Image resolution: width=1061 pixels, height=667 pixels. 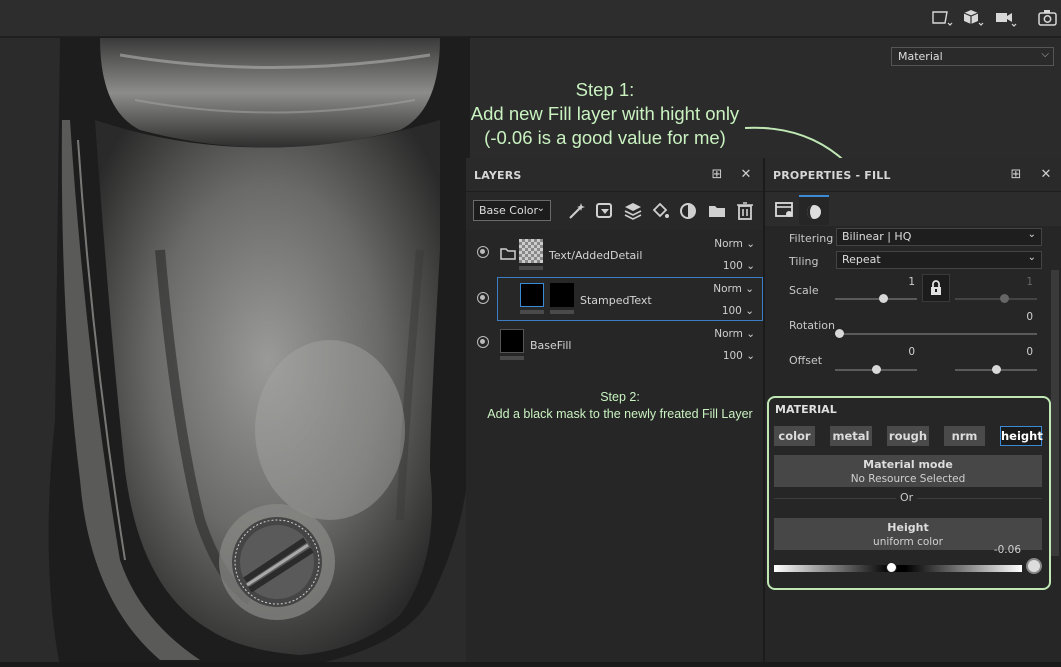 I want to click on layers-toolbar: Base Color ⌄, so click(x=614, y=211).